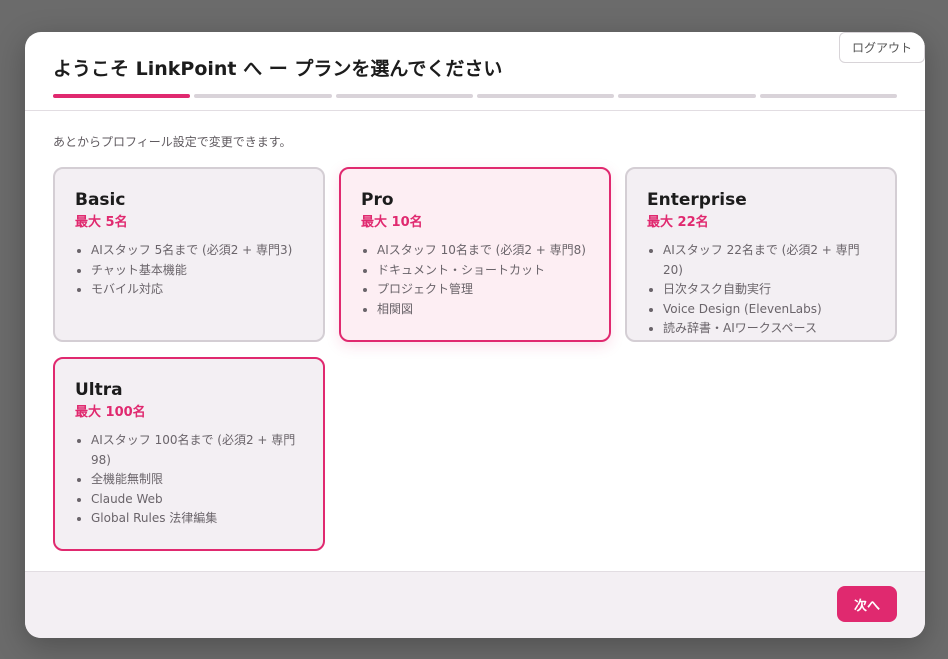  What do you see at coordinates (475, 604) in the screenshot?
I see `modal-footer: 次へ` at bounding box center [475, 604].